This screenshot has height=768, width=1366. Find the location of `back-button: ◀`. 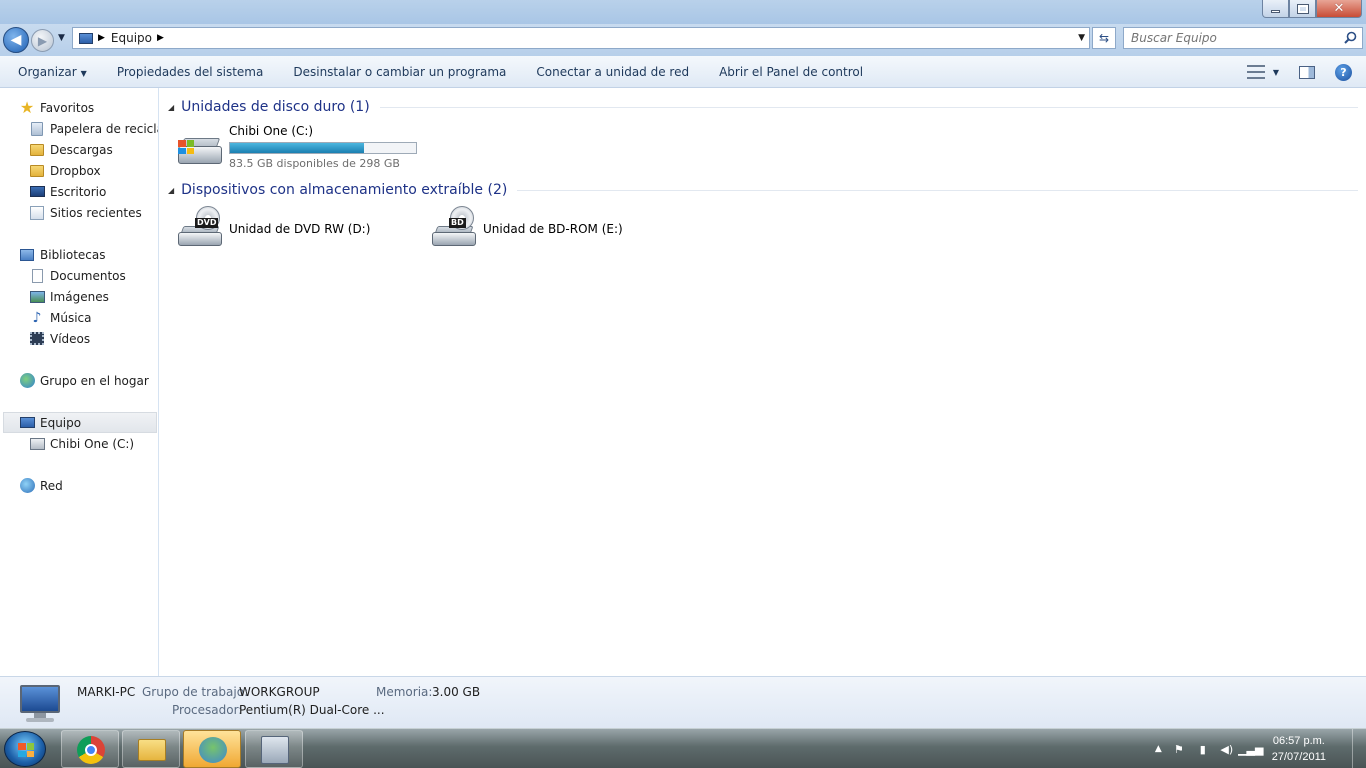

back-button: ◀ is located at coordinates (16, 40).